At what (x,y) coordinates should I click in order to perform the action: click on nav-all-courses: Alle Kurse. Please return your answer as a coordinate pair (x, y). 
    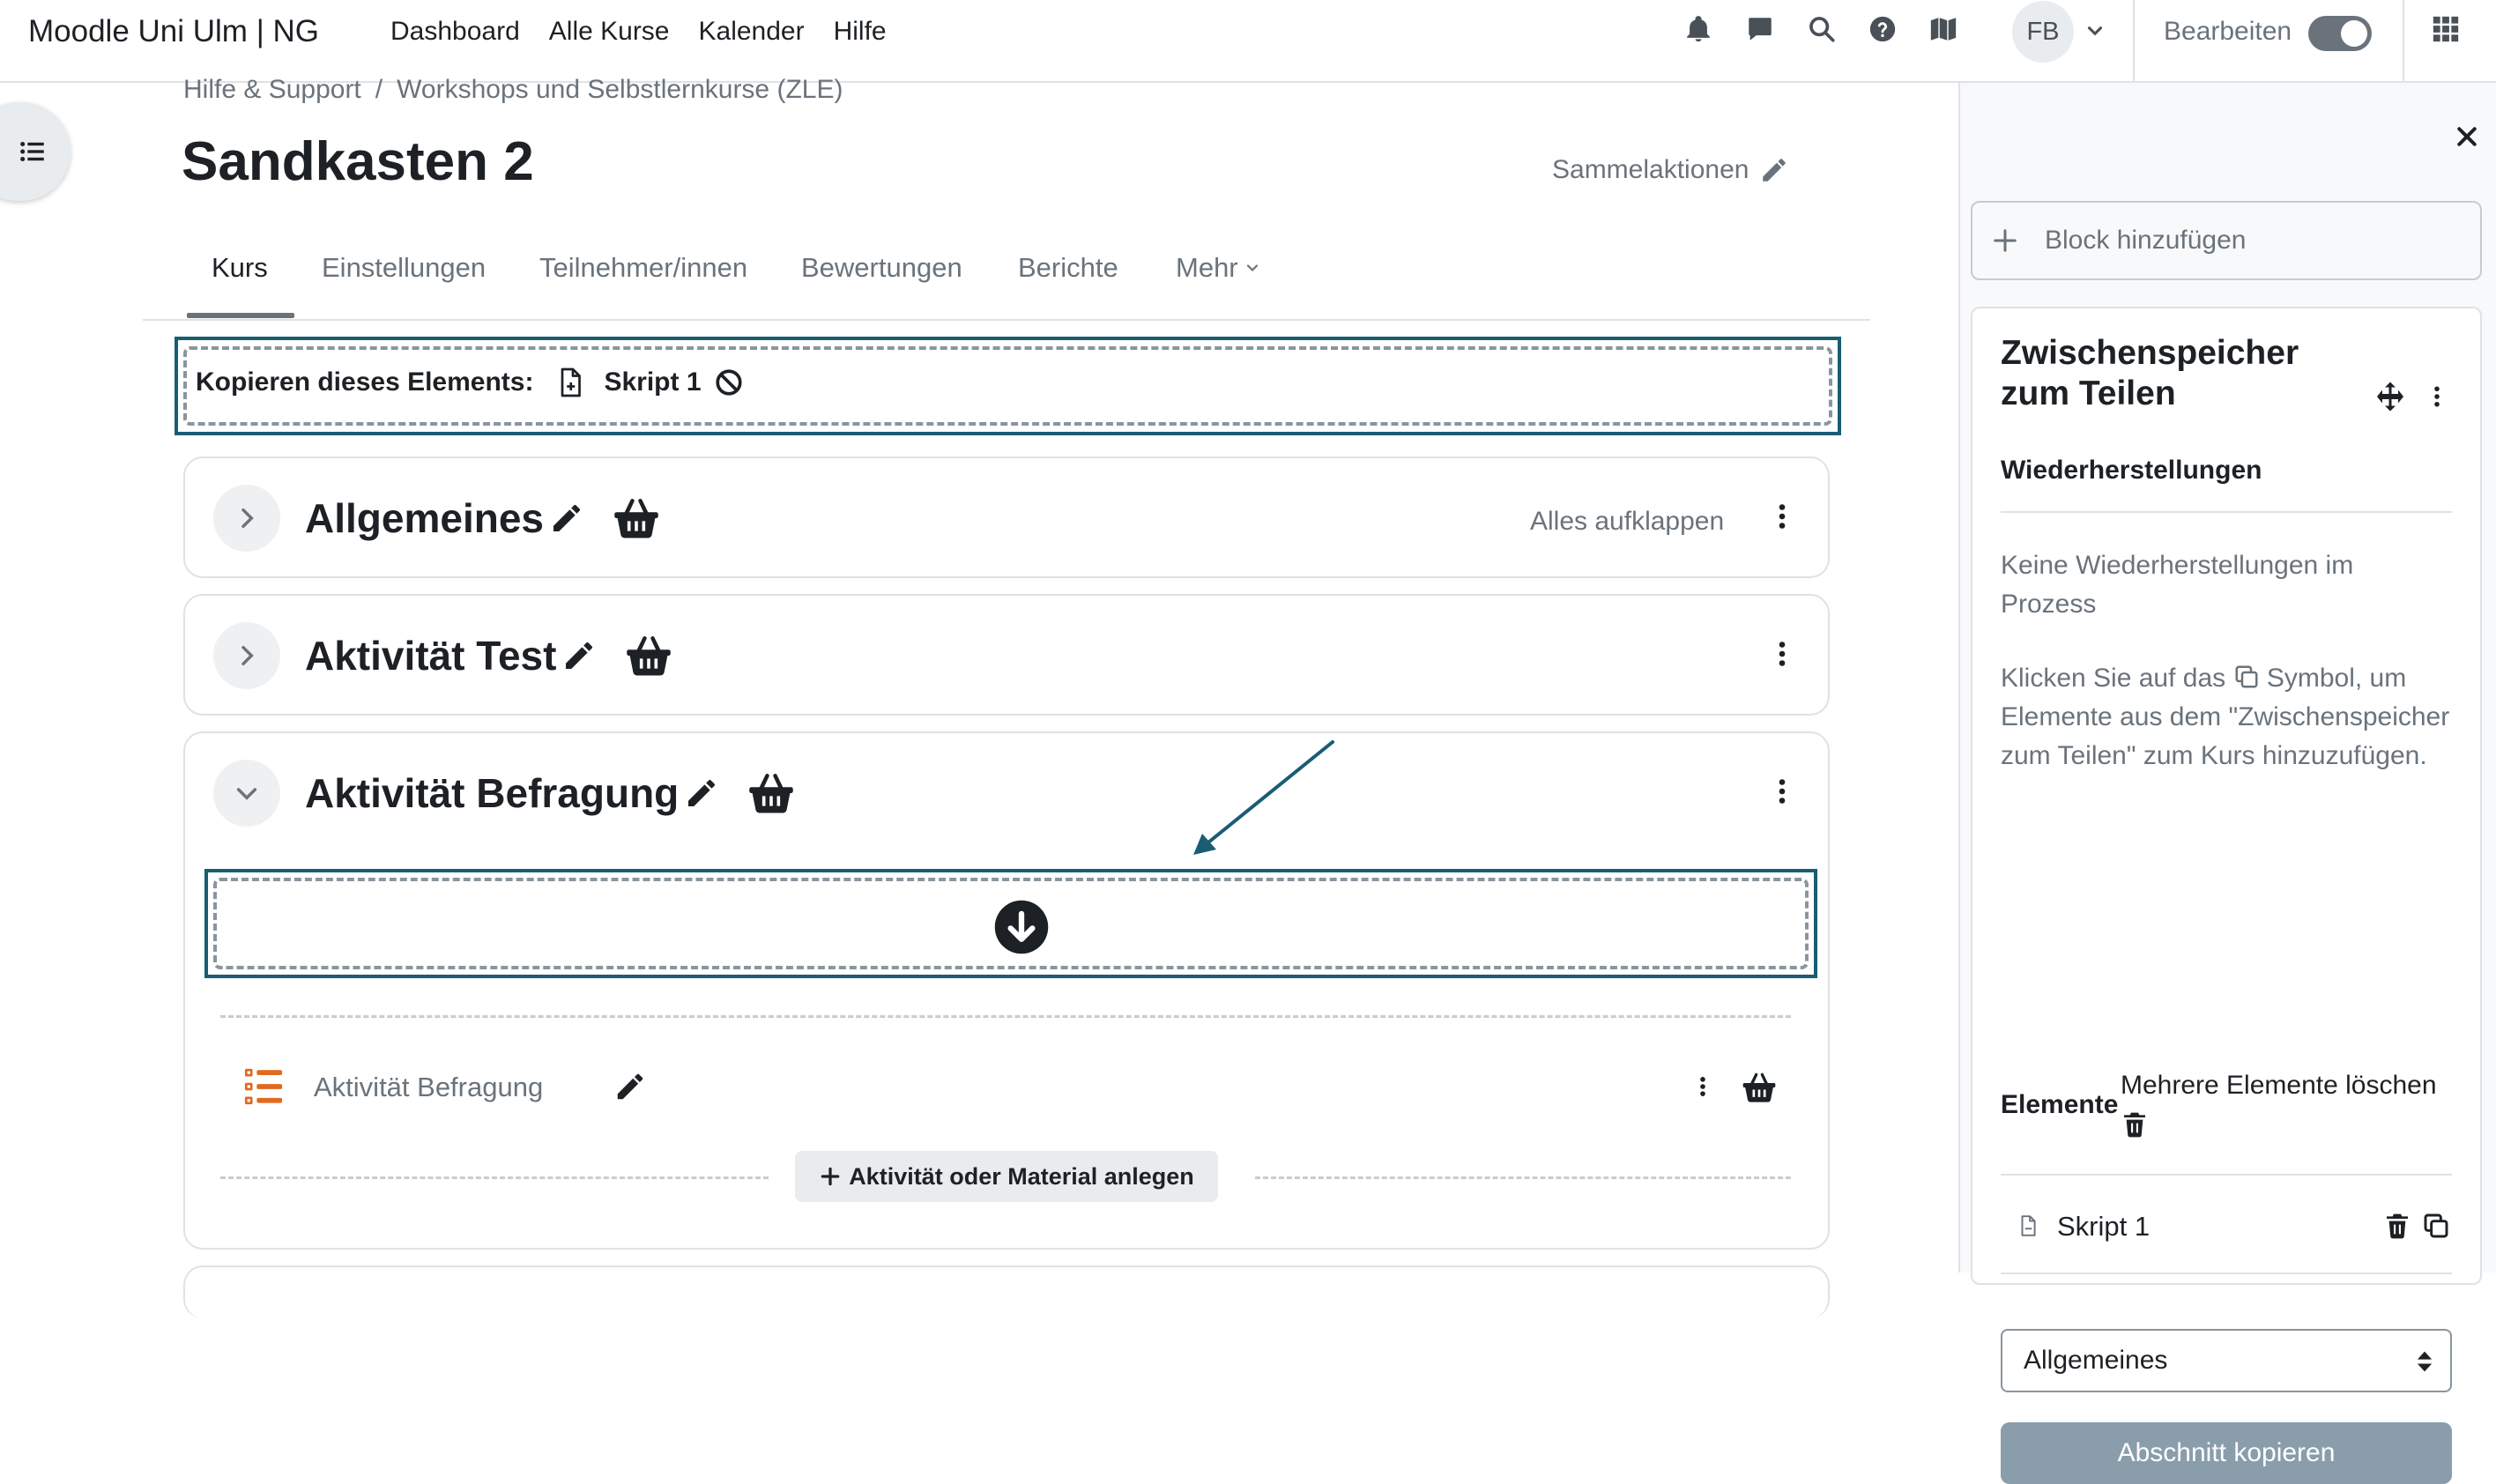
    Looking at the image, I should click on (609, 31).